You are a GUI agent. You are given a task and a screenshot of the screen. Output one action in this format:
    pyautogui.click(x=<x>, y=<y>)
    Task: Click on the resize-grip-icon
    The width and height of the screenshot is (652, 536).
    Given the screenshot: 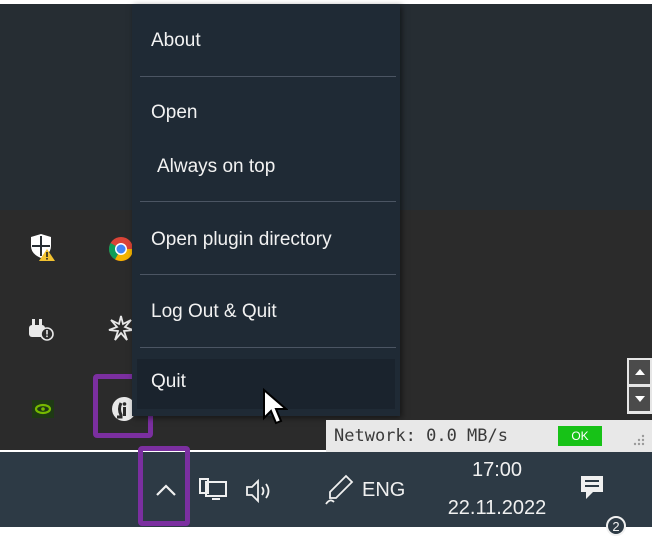 What is the action you would take?
    pyautogui.click(x=639, y=442)
    